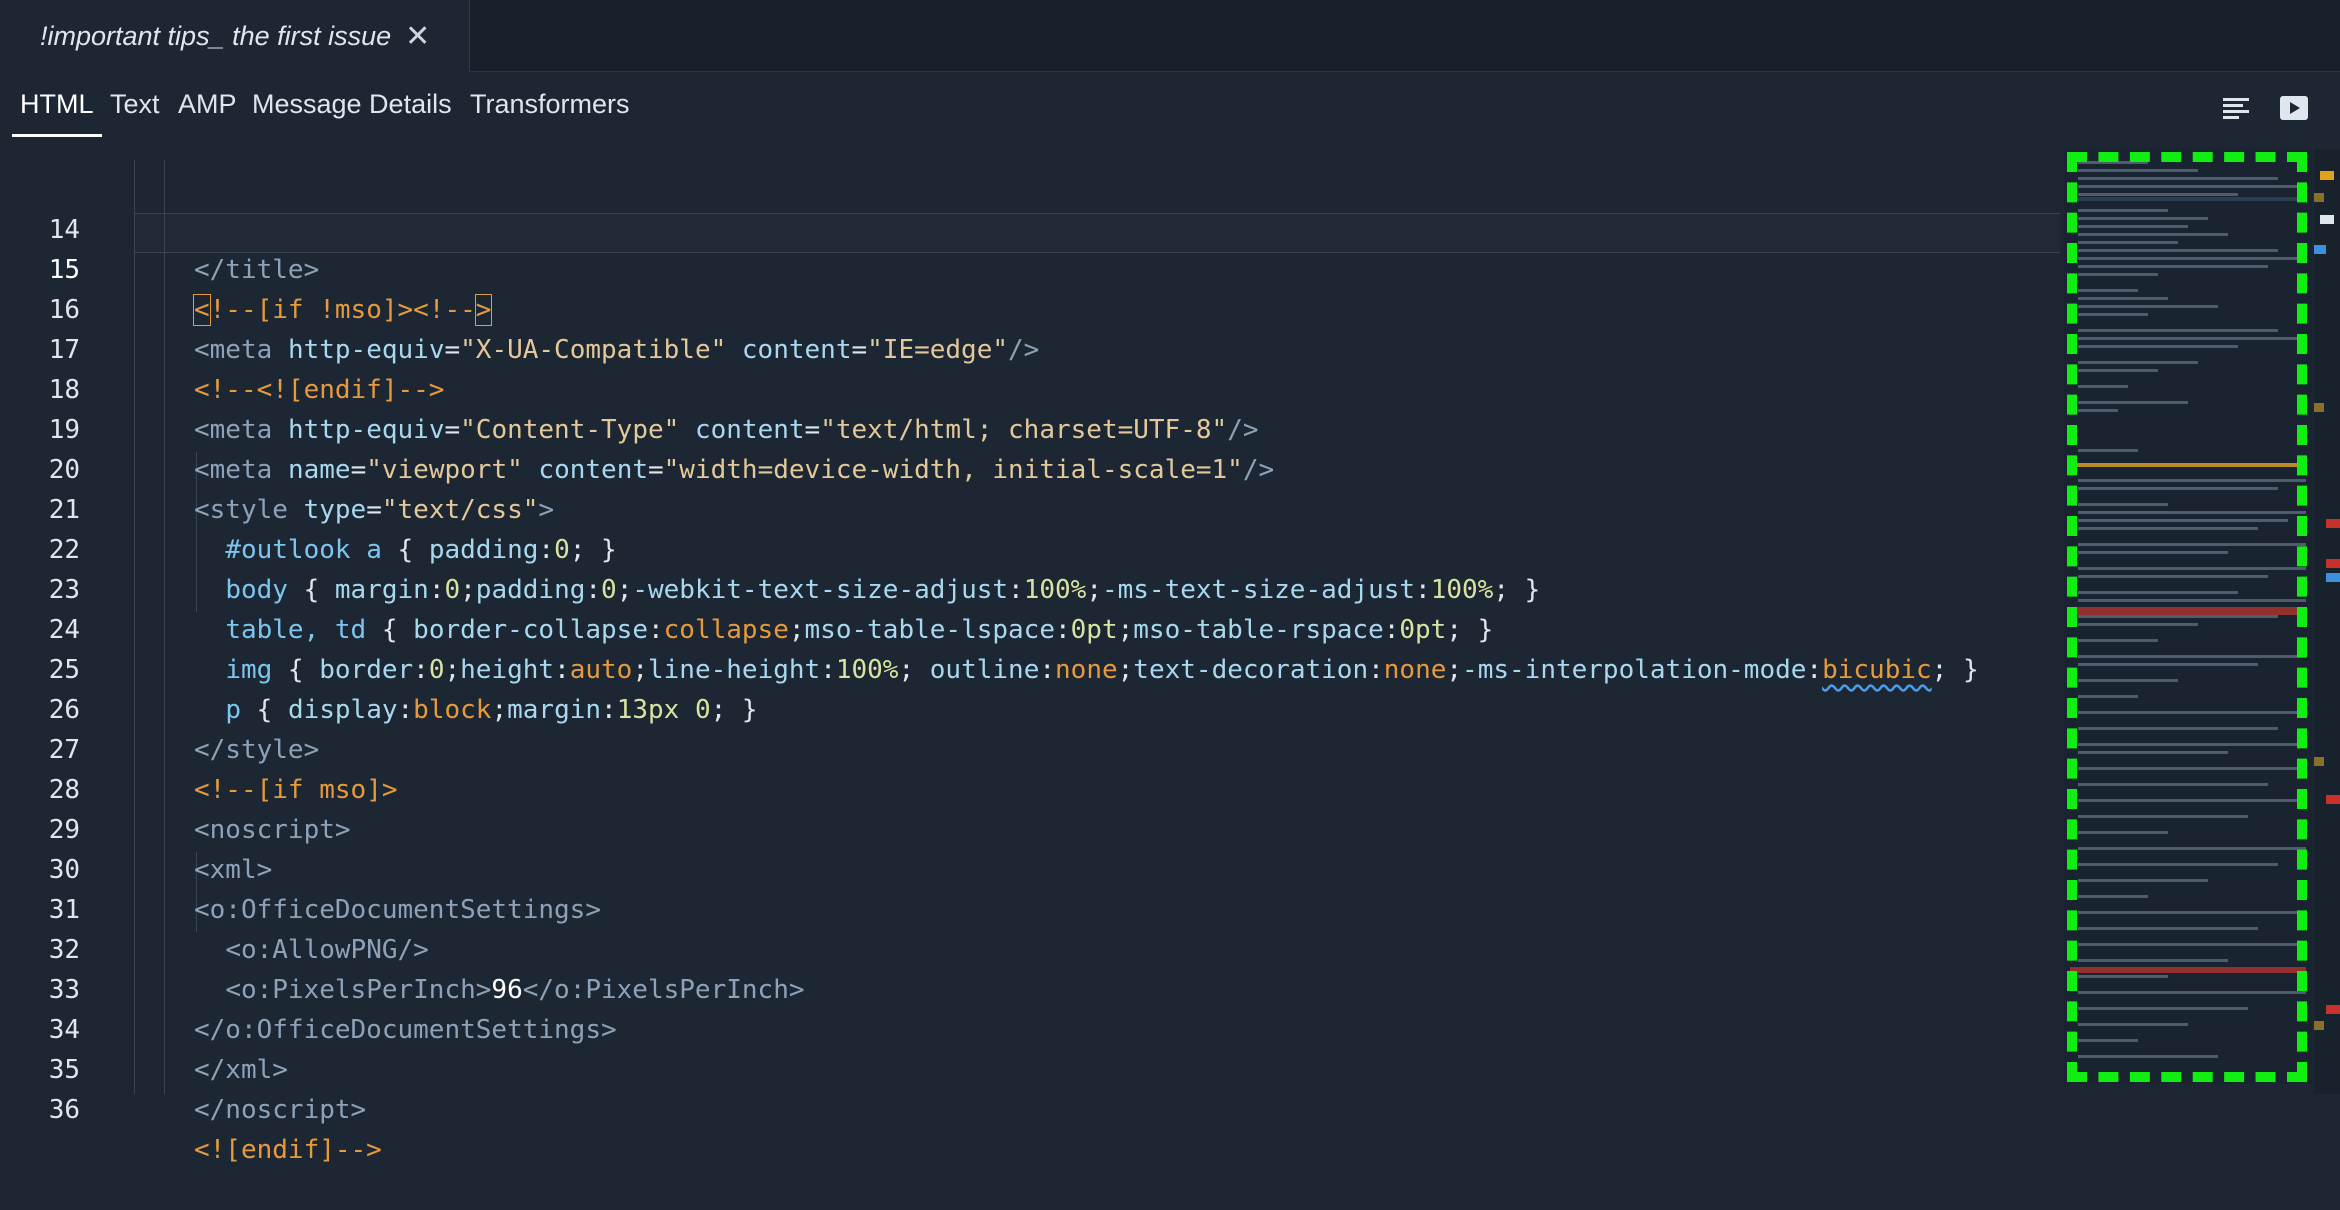 This screenshot has height=1210, width=2340. Describe the element at coordinates (1030, 747) in the screenshot. I see `code-line: 27 <!--[if mso]>` at that location.